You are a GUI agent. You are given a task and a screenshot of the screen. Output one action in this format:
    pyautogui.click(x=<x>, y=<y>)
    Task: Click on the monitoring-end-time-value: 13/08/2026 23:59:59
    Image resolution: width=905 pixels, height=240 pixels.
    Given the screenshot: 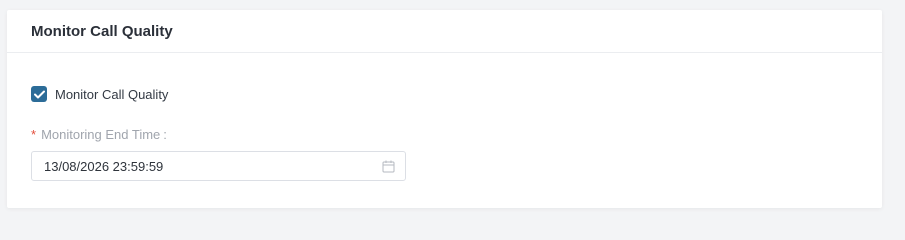 What is the action you would take?
    pyautogui.click(x=212, y=166)
    